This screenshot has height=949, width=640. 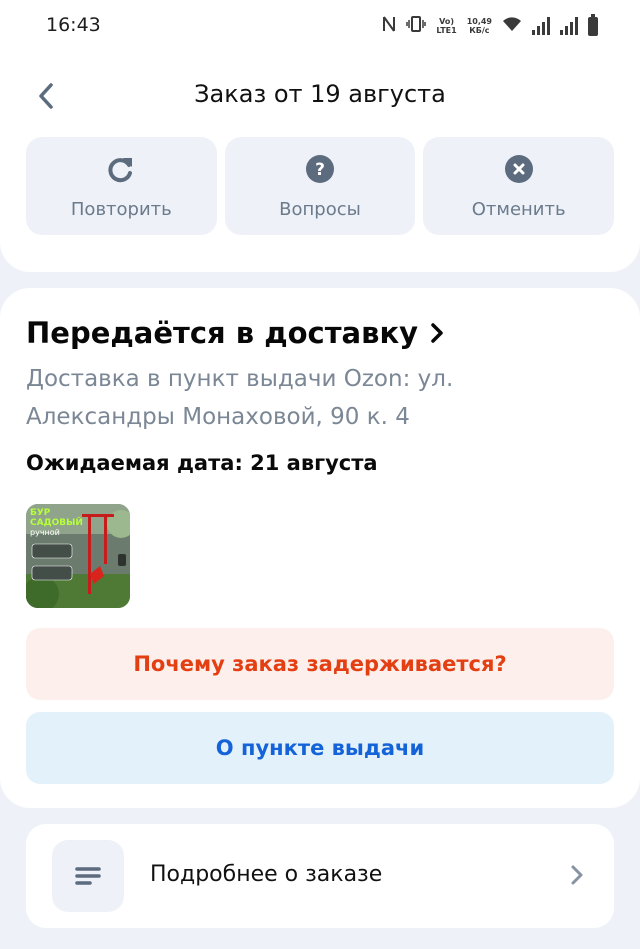 What do you see at coordinates (121, 186) in the screenshot?
I see `repeat-button: Повторить` at bounding box center [121, 186].